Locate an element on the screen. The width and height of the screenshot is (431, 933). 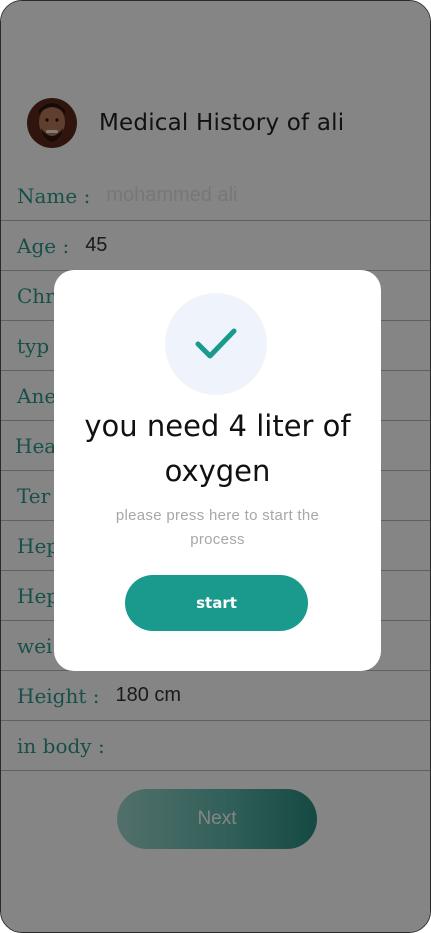
dialog-title-line-2: oxygen is located at coordinates (217, 471).